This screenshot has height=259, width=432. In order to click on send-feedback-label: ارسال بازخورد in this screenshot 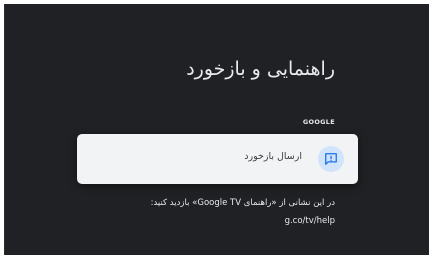, I will do `click(273, 156)`.